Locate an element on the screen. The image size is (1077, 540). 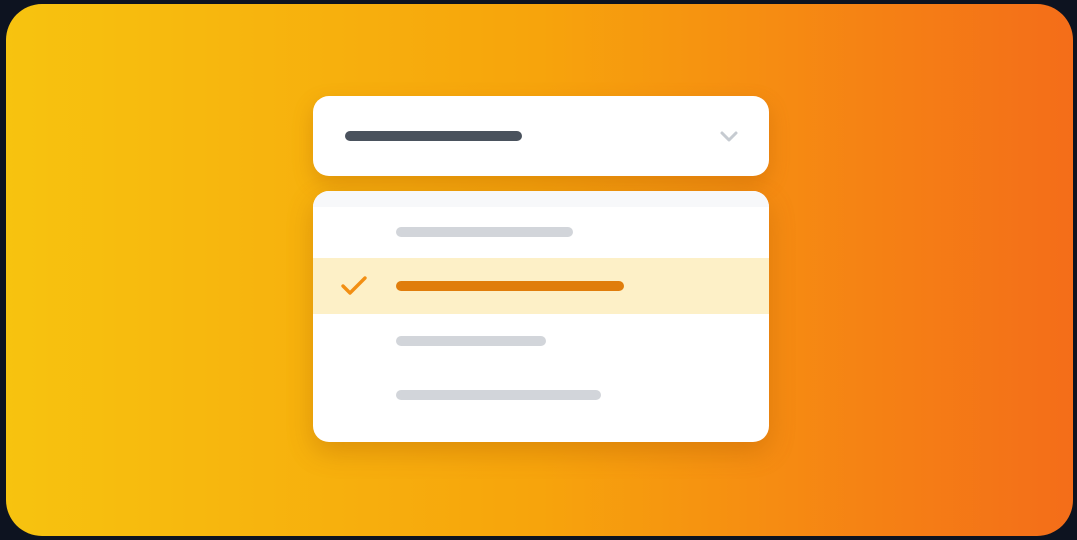
chevron-down-icon is located at coordinates (729, 136).